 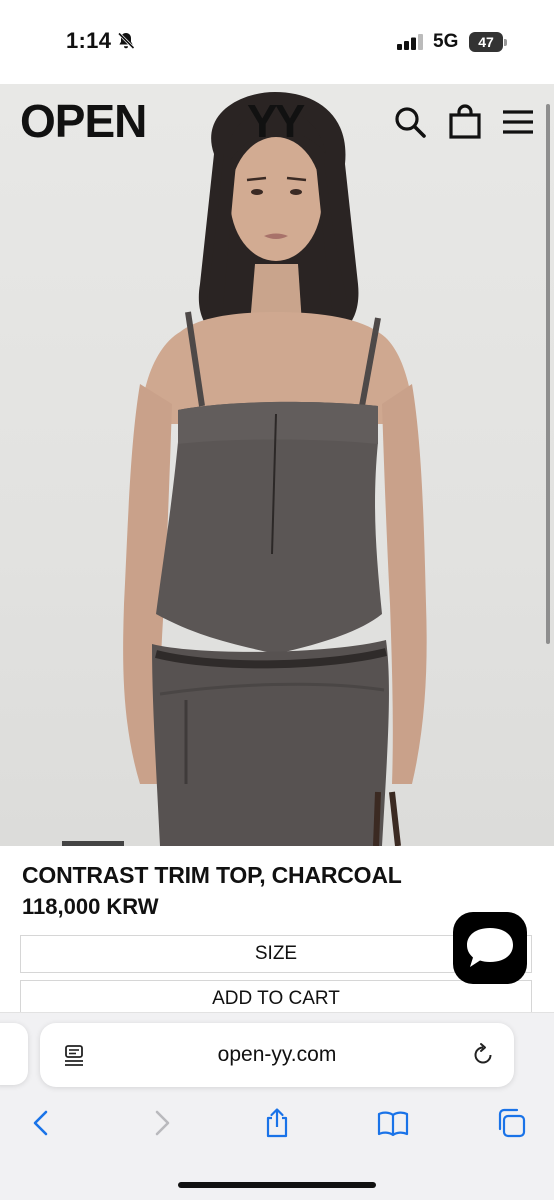 I want to click on share-icon, so click(x=277, y=1123).